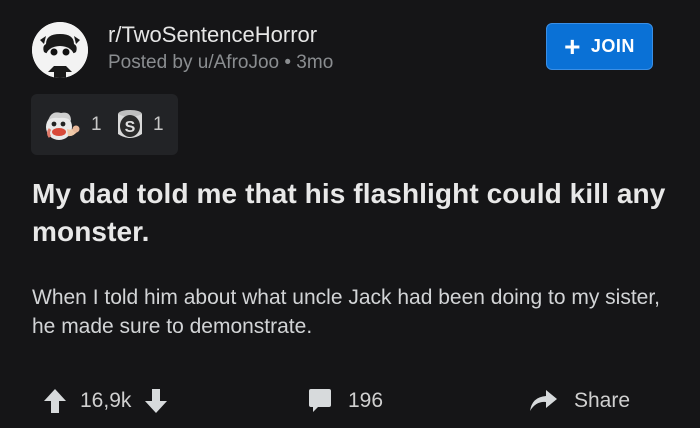 Image resolution: width=700 pixels, height=428 pixels. What do you see at coordinates (104, 124) in the screenshot?
I see `awards-bar: 1 S 1` at bounding box center [104, 124].